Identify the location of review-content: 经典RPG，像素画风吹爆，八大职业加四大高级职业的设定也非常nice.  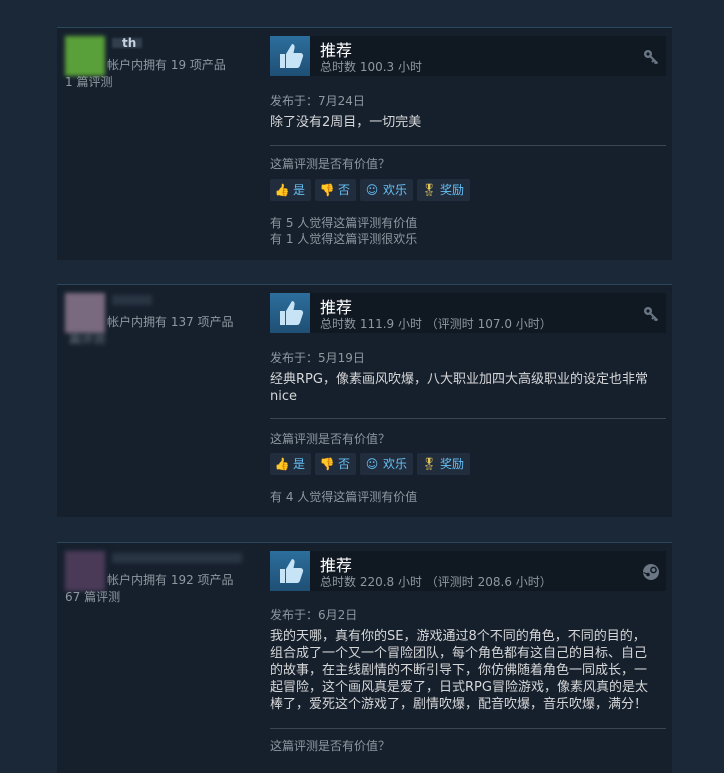
(459, 388).